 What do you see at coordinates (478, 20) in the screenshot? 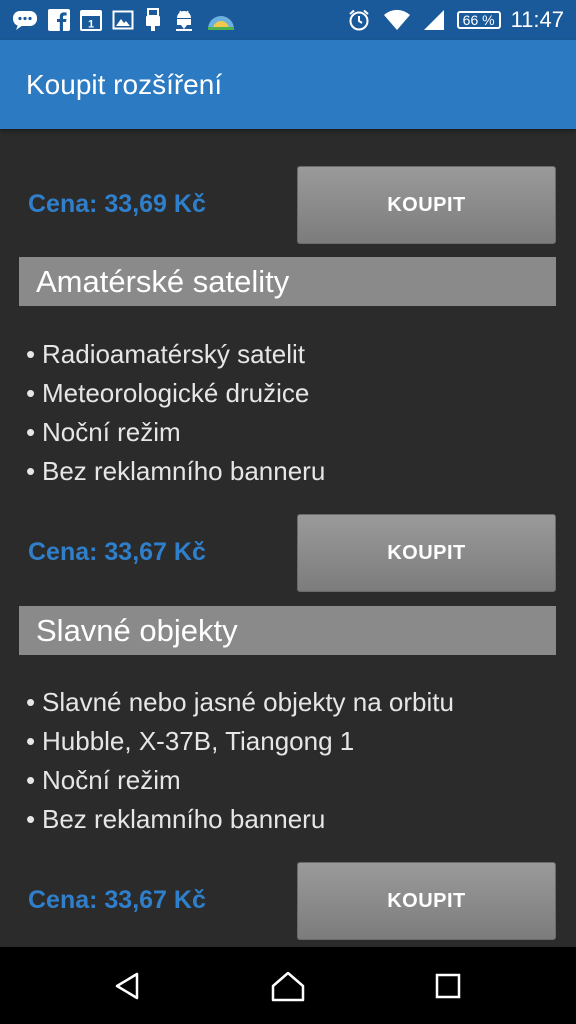
I see `battery-indicator: 66 %` at bounding box center [478, 20].